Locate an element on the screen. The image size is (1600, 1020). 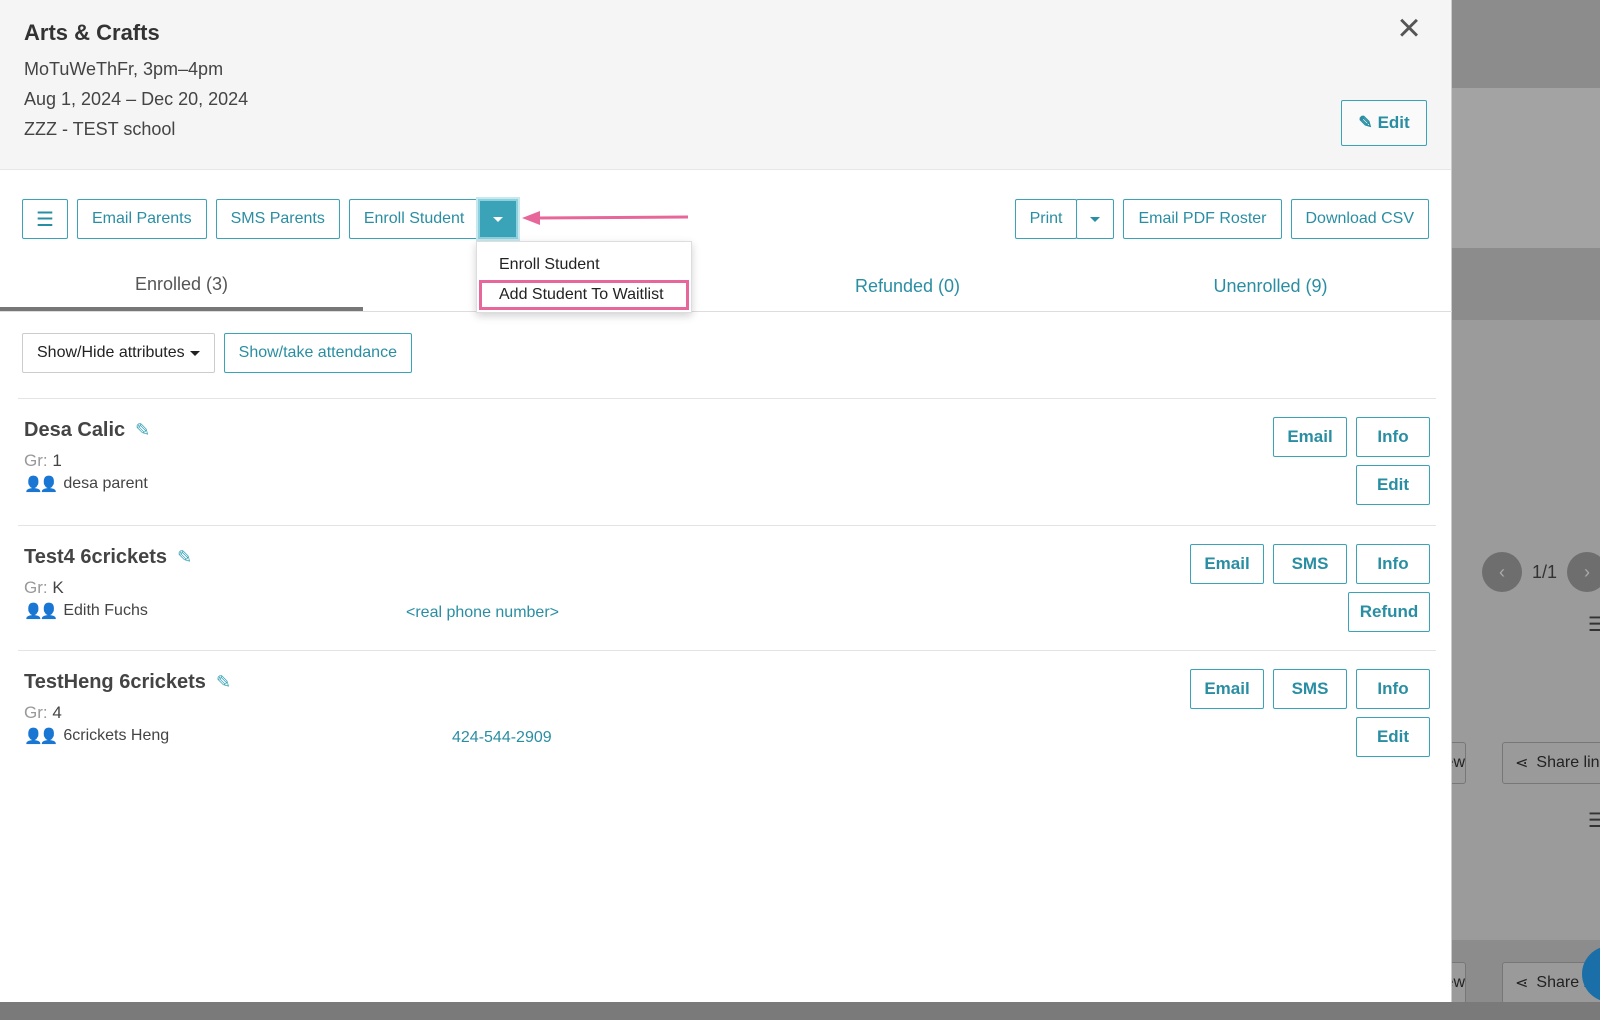
student-parent: 👤👤 desa parent is located at coordinates (86, 484).